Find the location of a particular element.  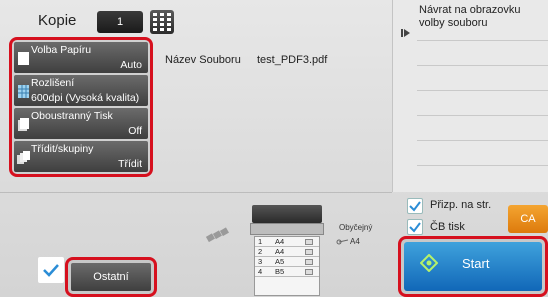

tray-list: 1 A4 2 A4 3 A5 4 B5 is located at coordinates (287, 266).